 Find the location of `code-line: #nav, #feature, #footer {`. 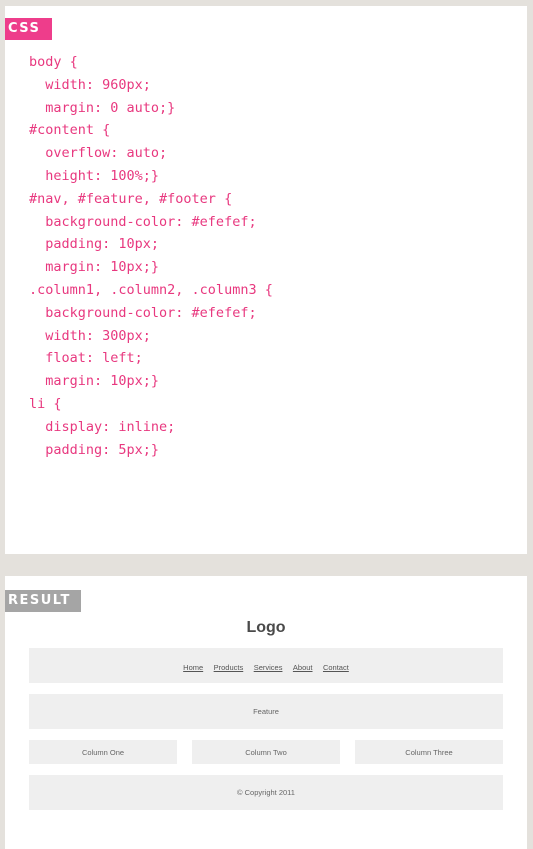

code-line: #nav, #feature, #footer { is located at coordinates (131, 198).